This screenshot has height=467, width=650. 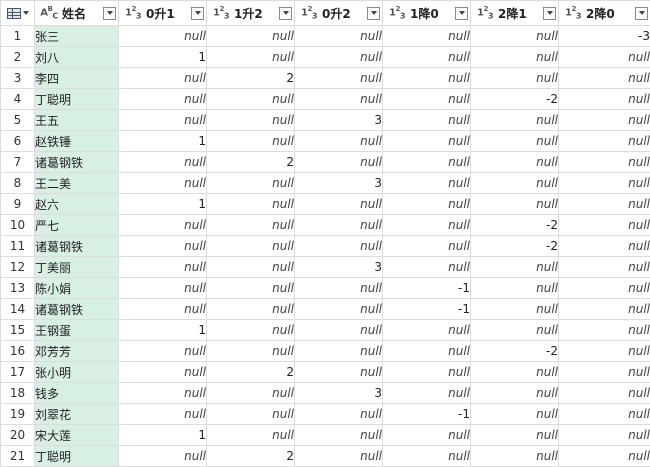 What do you see at coordinates (77, 246) in the screenshot?
I see `name-cell: 诸葛钢铁` at bounding box center [77, 246].